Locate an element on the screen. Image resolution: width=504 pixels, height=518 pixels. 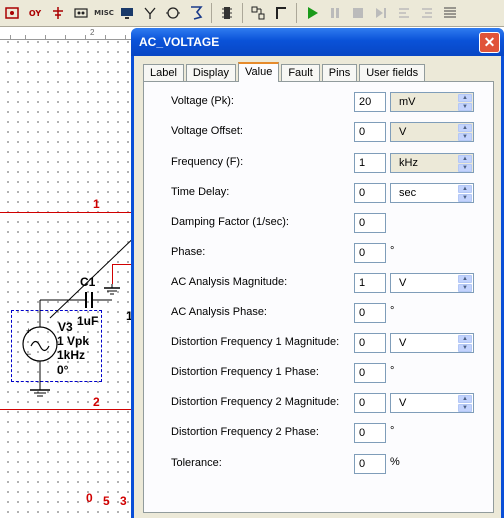
tolerance-label: Tolerance: is located at coordinates (196, 463).